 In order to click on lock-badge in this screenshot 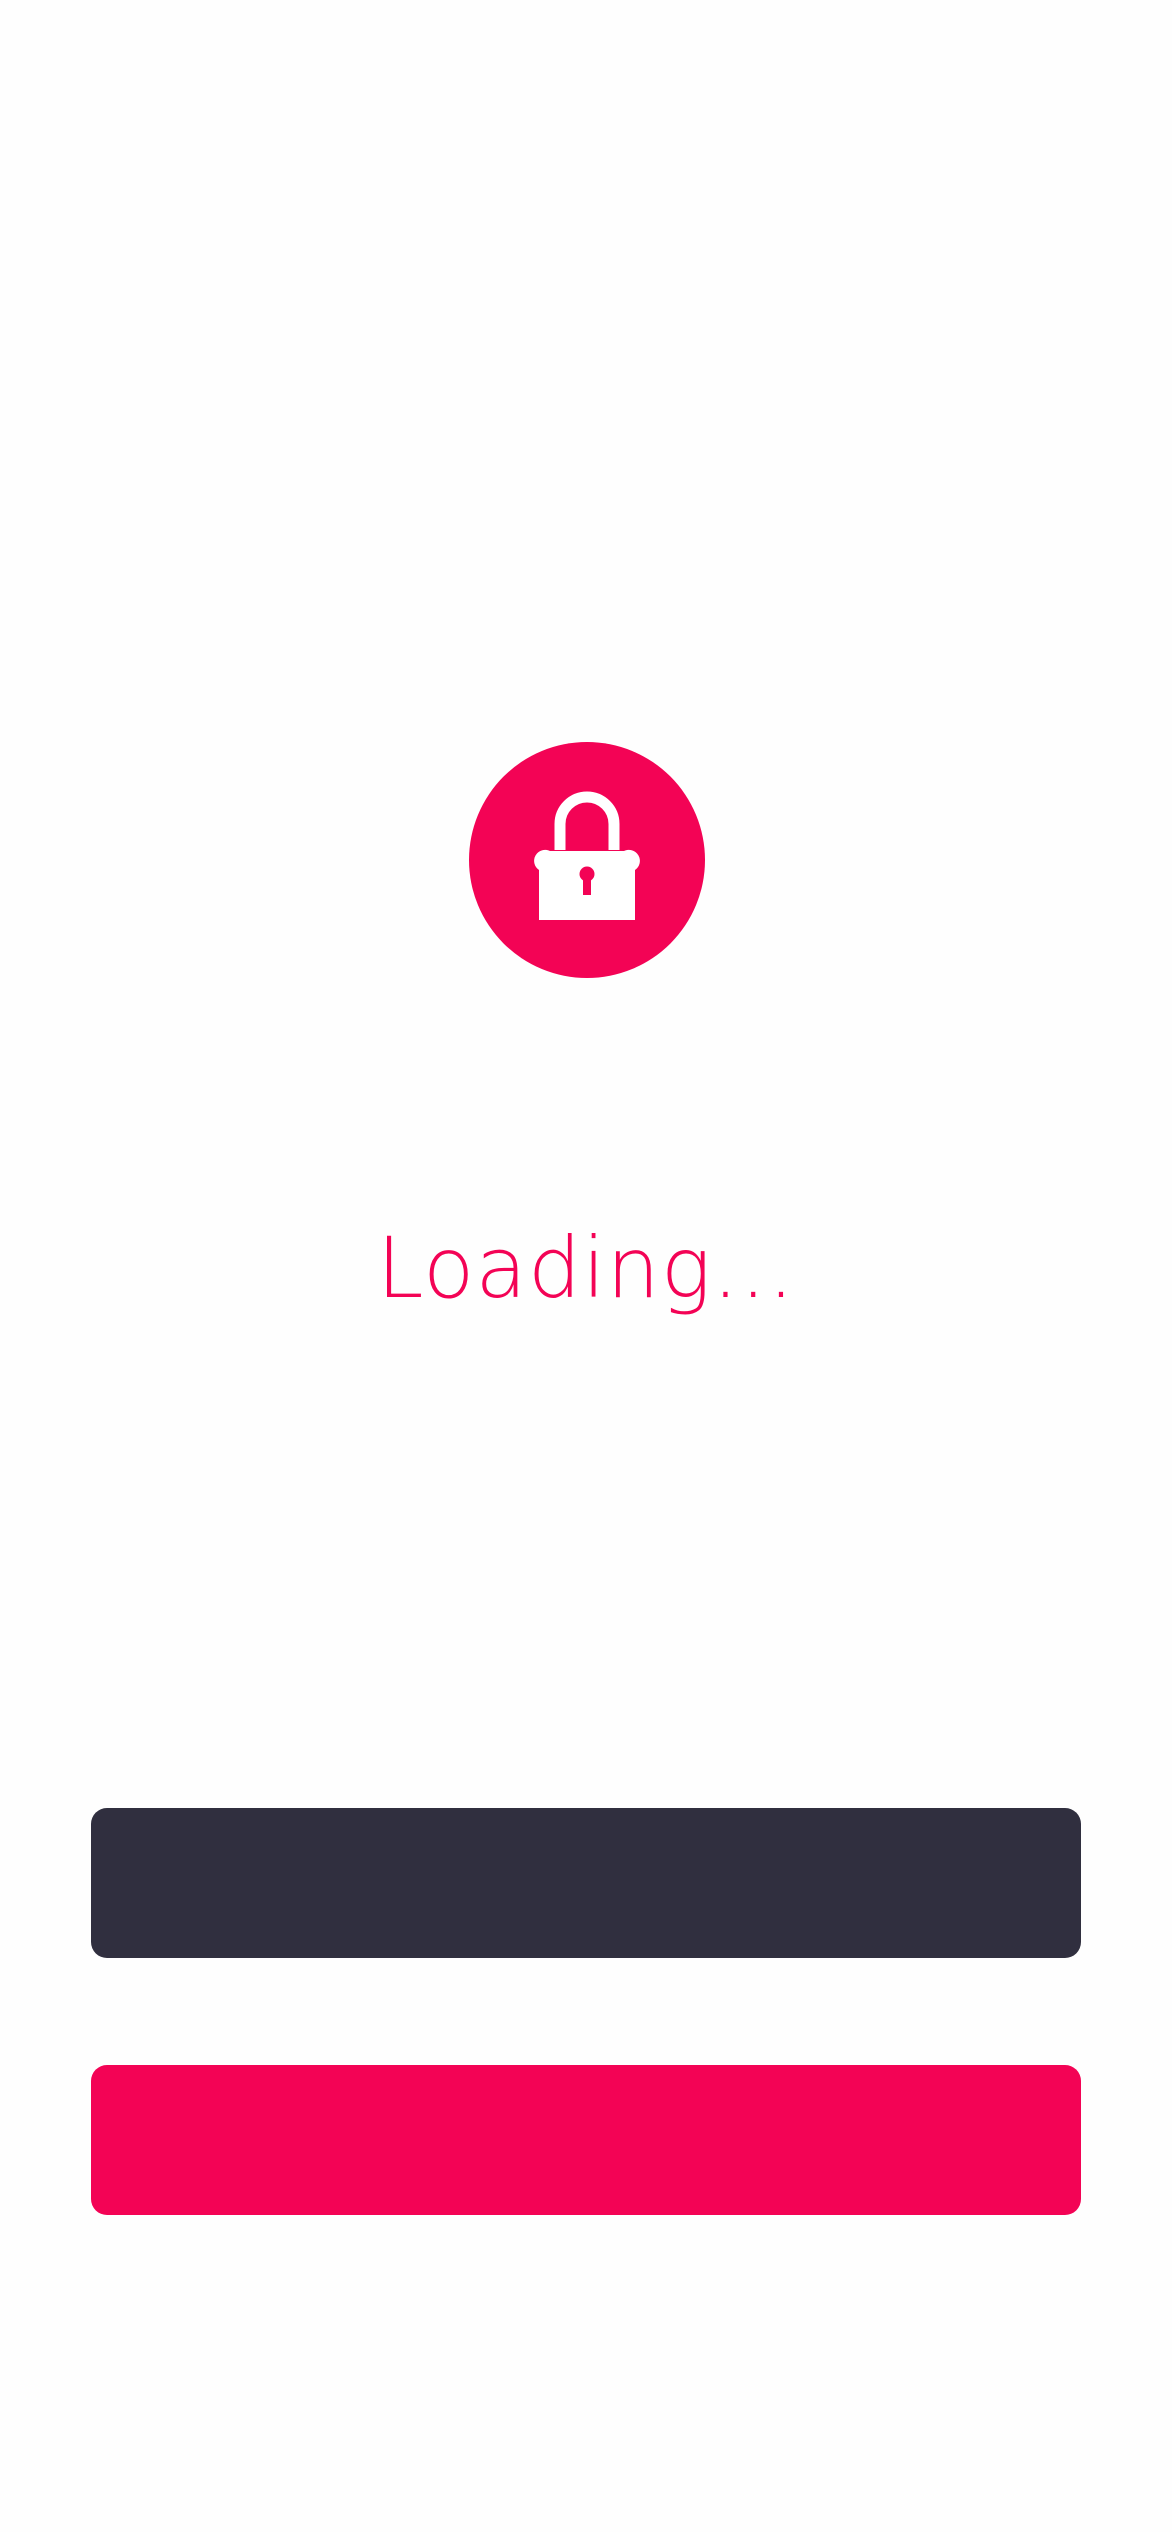, I will do `click(587, 860)`.